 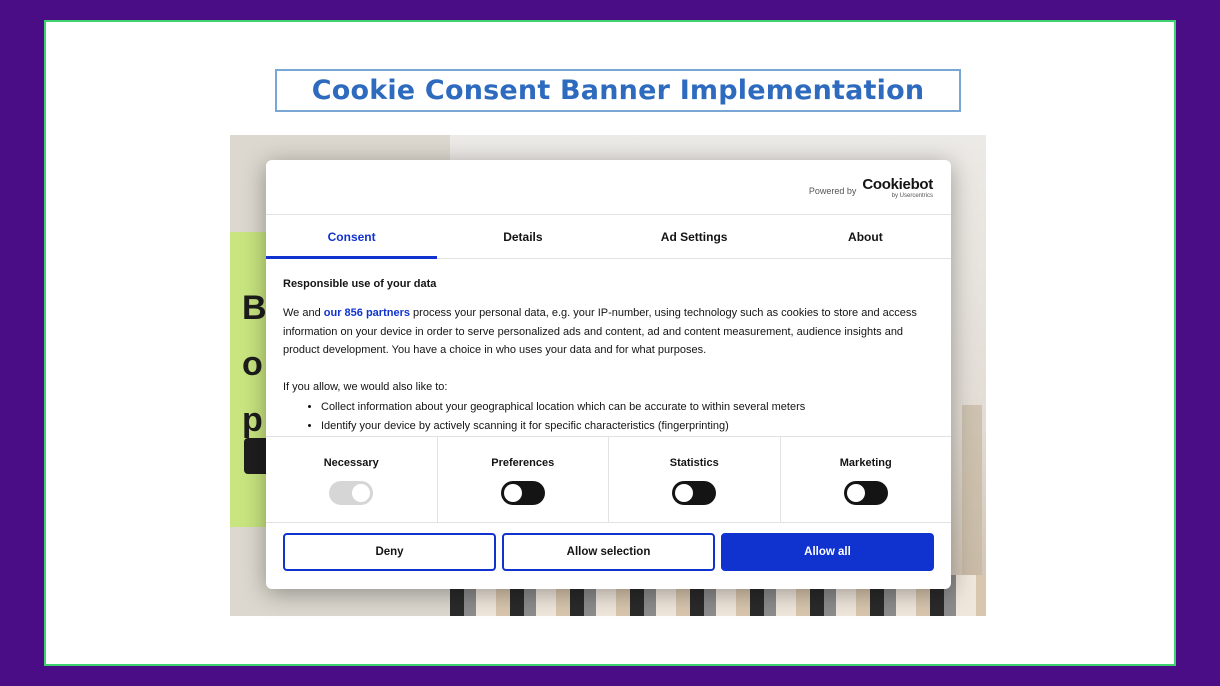 What do you see at coordinates (694, 463) in the screenshot?
I see `toggle-label: Statistics` at bounding box center [694, 463].